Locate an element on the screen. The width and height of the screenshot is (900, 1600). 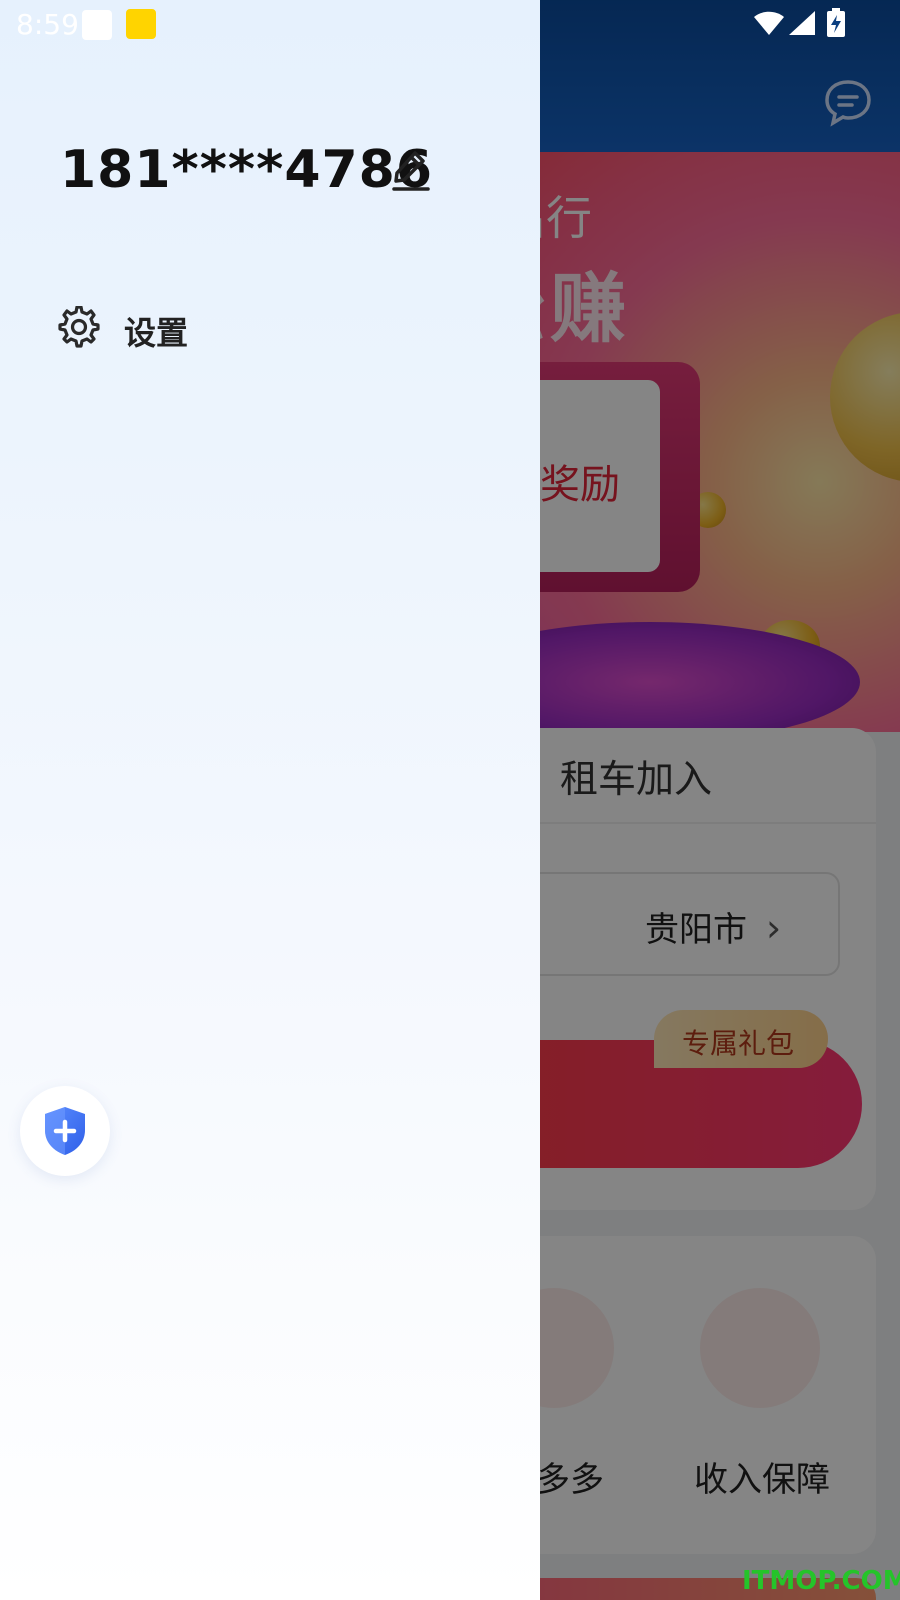
pencil-edit-icon is located at coordinates (411, 170).